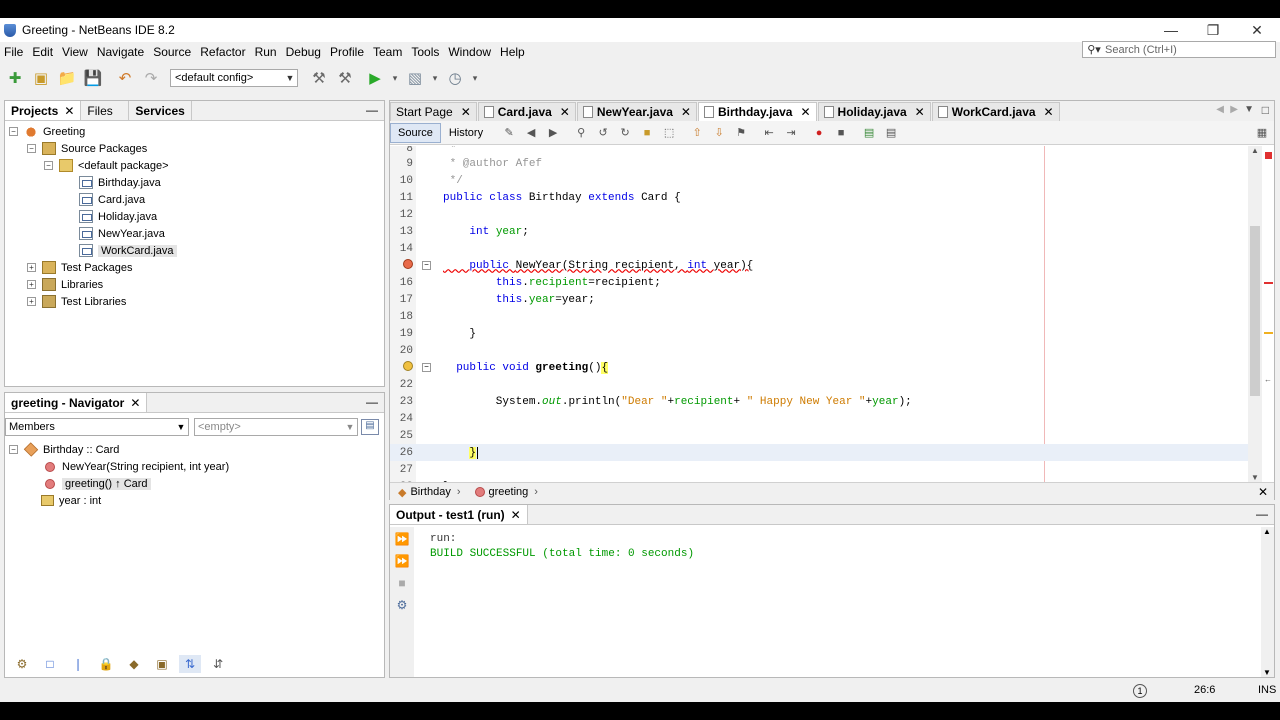 This screenshot has width=1280, height=720. Describe the element at coordinates (425, 52) in the screenshot. I see `menu-tools: Tools` at that location.